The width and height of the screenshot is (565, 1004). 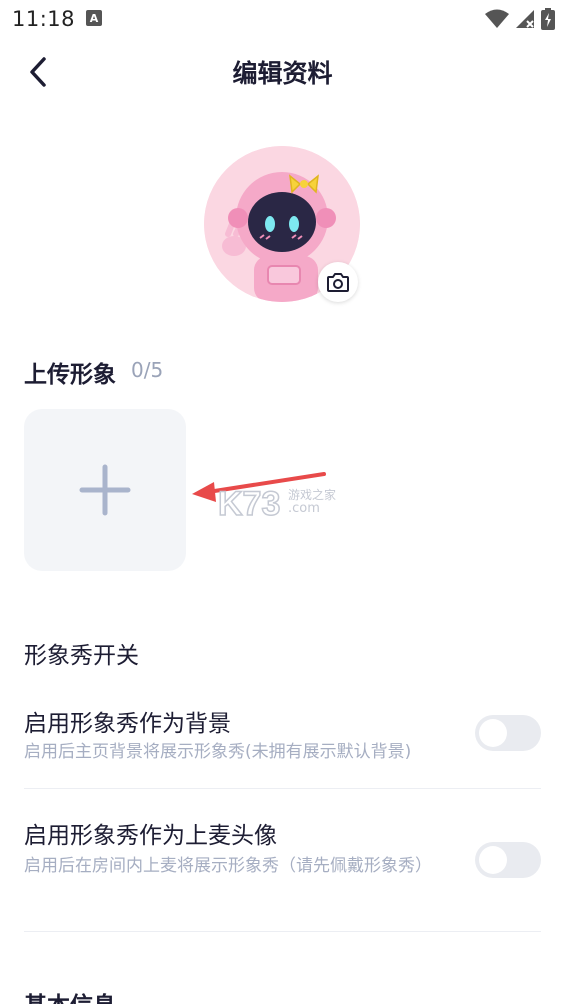 What do you see at coordinates (508, 860) in the screenshot?
I see `mic-avatar-toggle` at bounding box center [508, 860].